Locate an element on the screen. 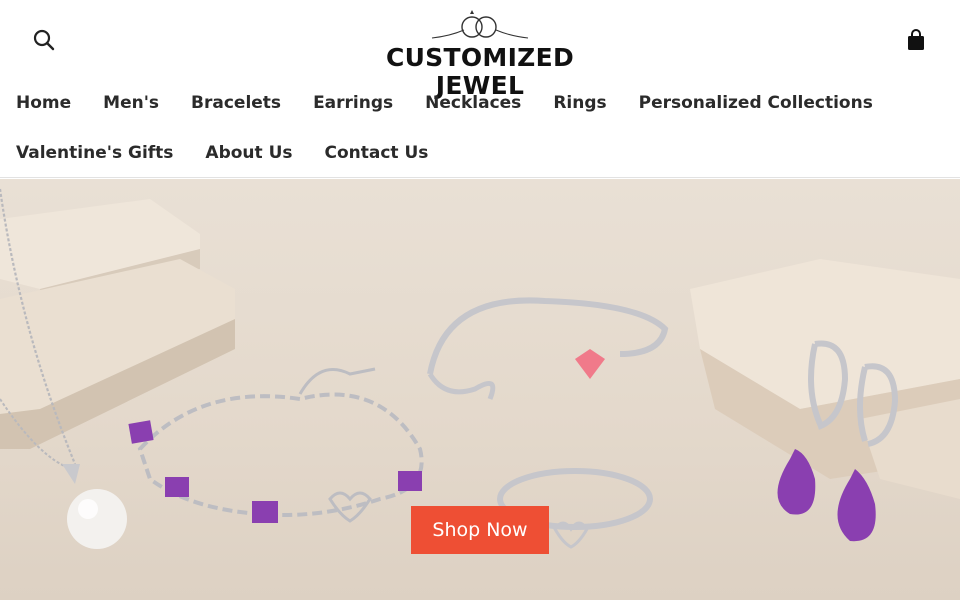  nav-item-home: Home is located at coordinates (43, 103).